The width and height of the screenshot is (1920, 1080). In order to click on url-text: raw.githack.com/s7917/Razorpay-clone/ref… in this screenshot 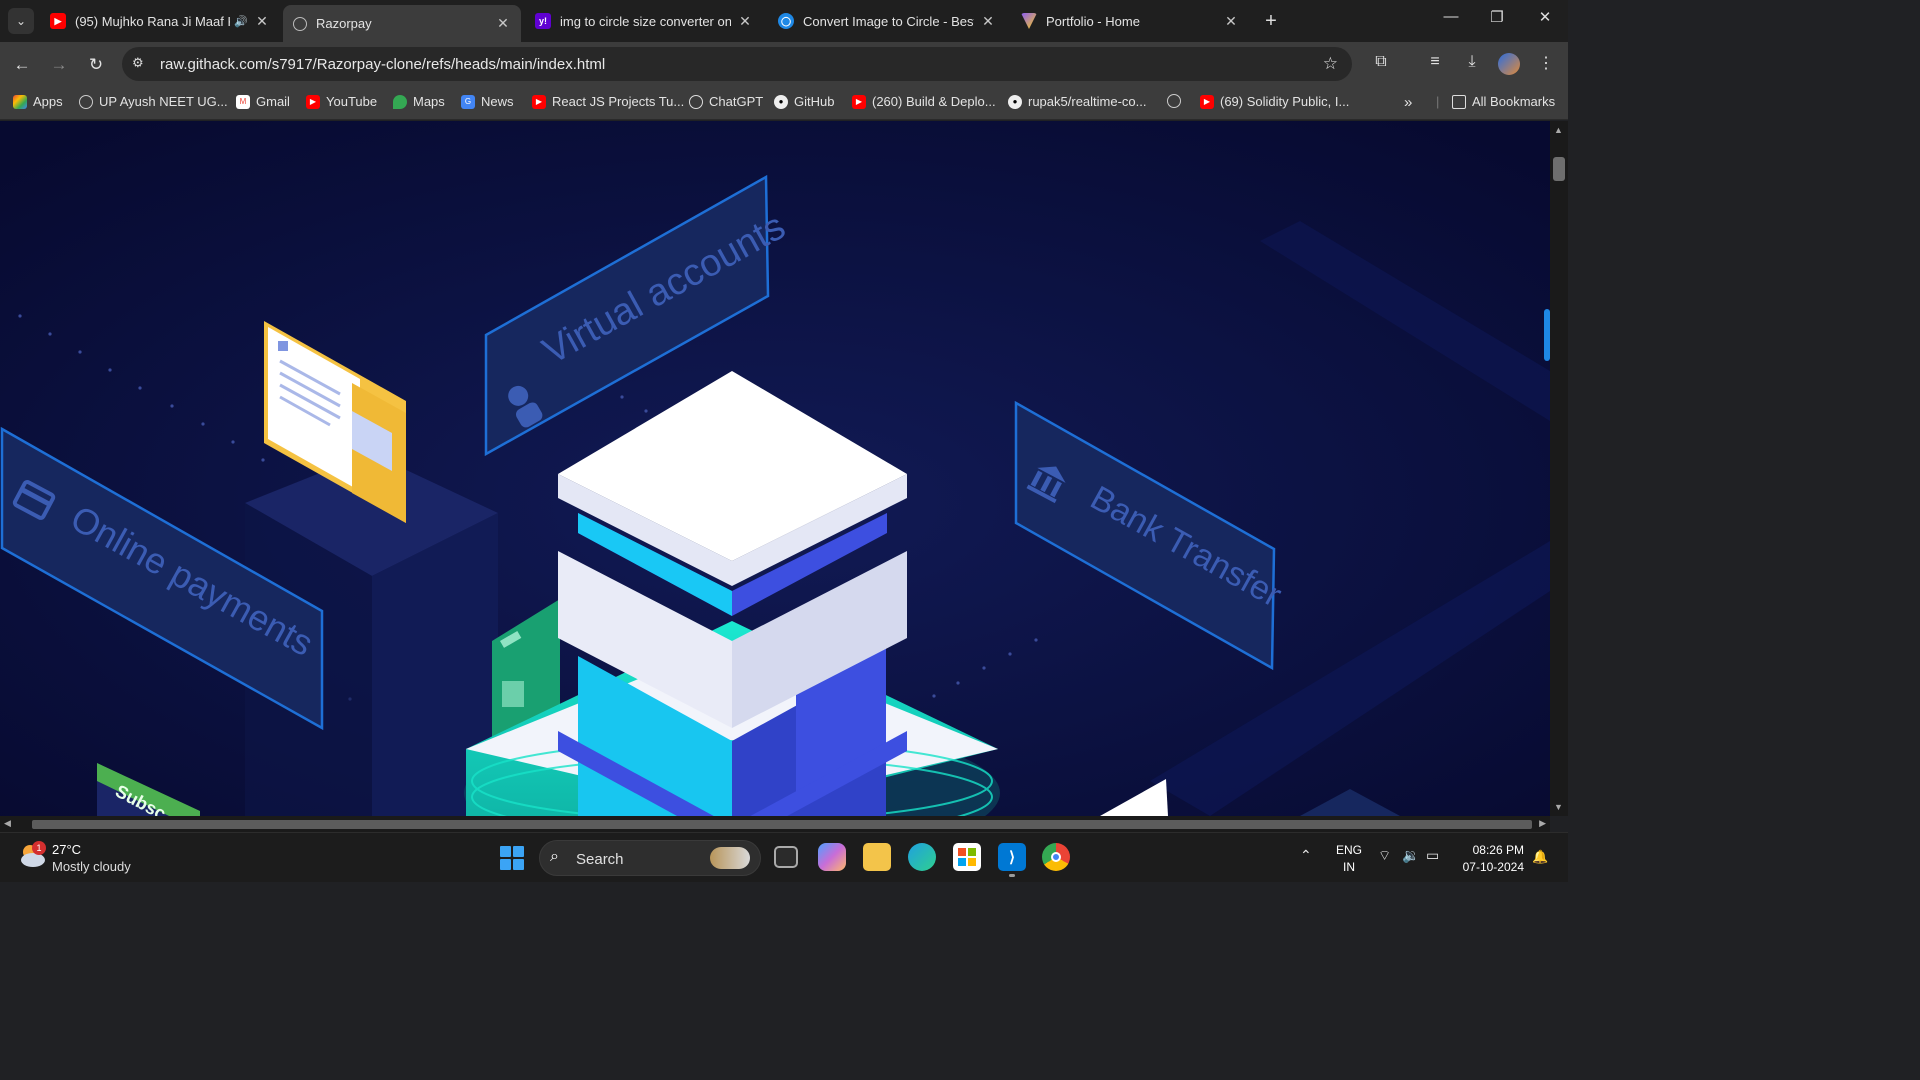, I will do `click(382, 64)`.